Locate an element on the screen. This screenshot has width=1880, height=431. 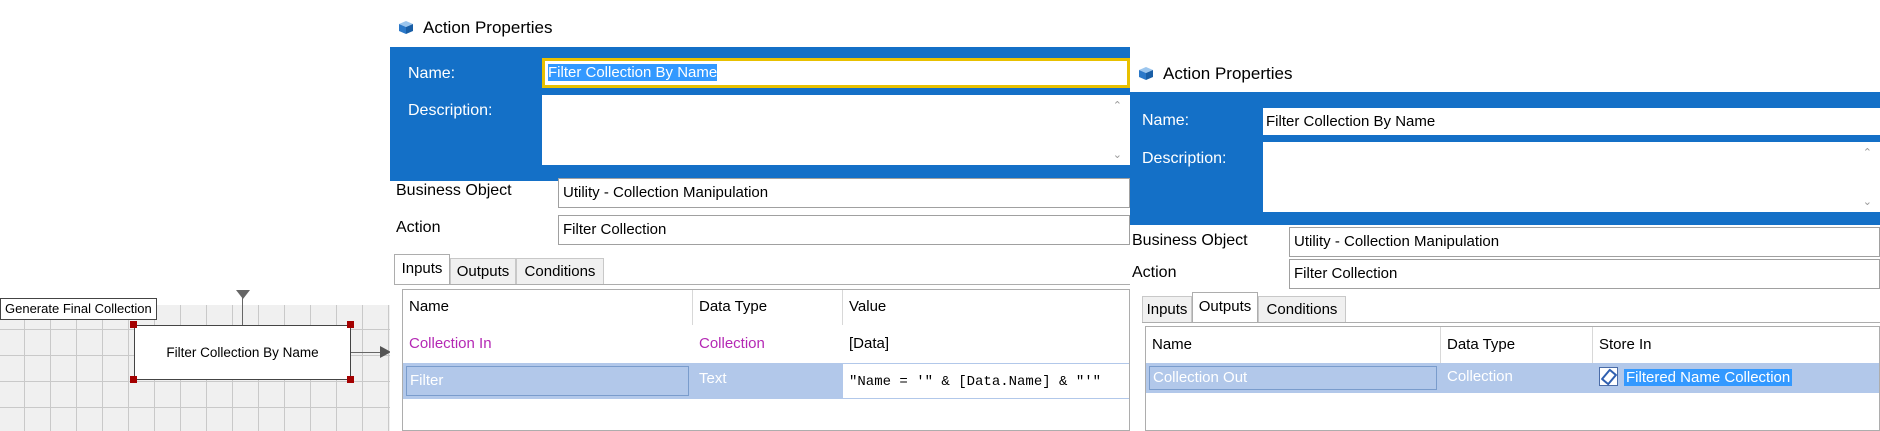
resize-handle-bottom-right is located at coordinates (350, 379).